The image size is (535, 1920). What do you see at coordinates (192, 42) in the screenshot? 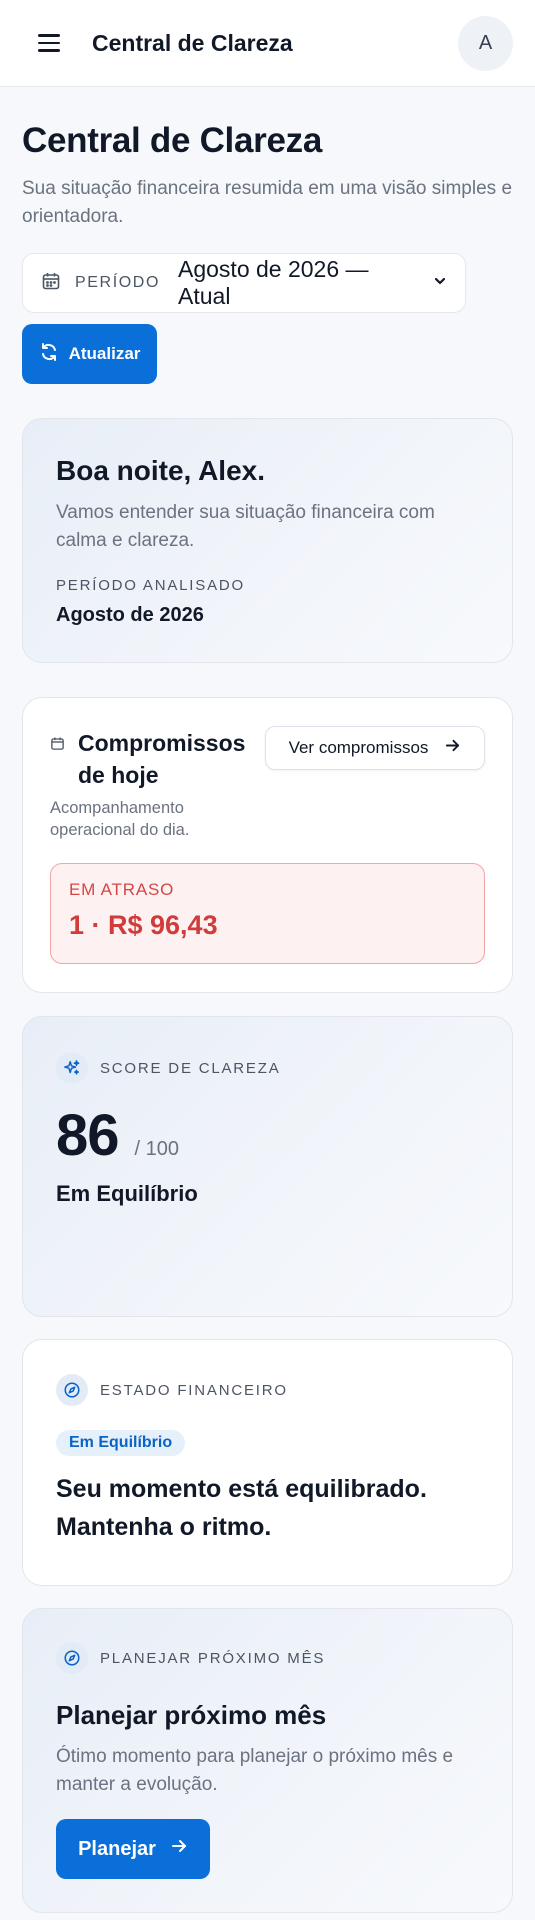
I see `app-title: Central de Clareza` at bounding box center [192, 42].